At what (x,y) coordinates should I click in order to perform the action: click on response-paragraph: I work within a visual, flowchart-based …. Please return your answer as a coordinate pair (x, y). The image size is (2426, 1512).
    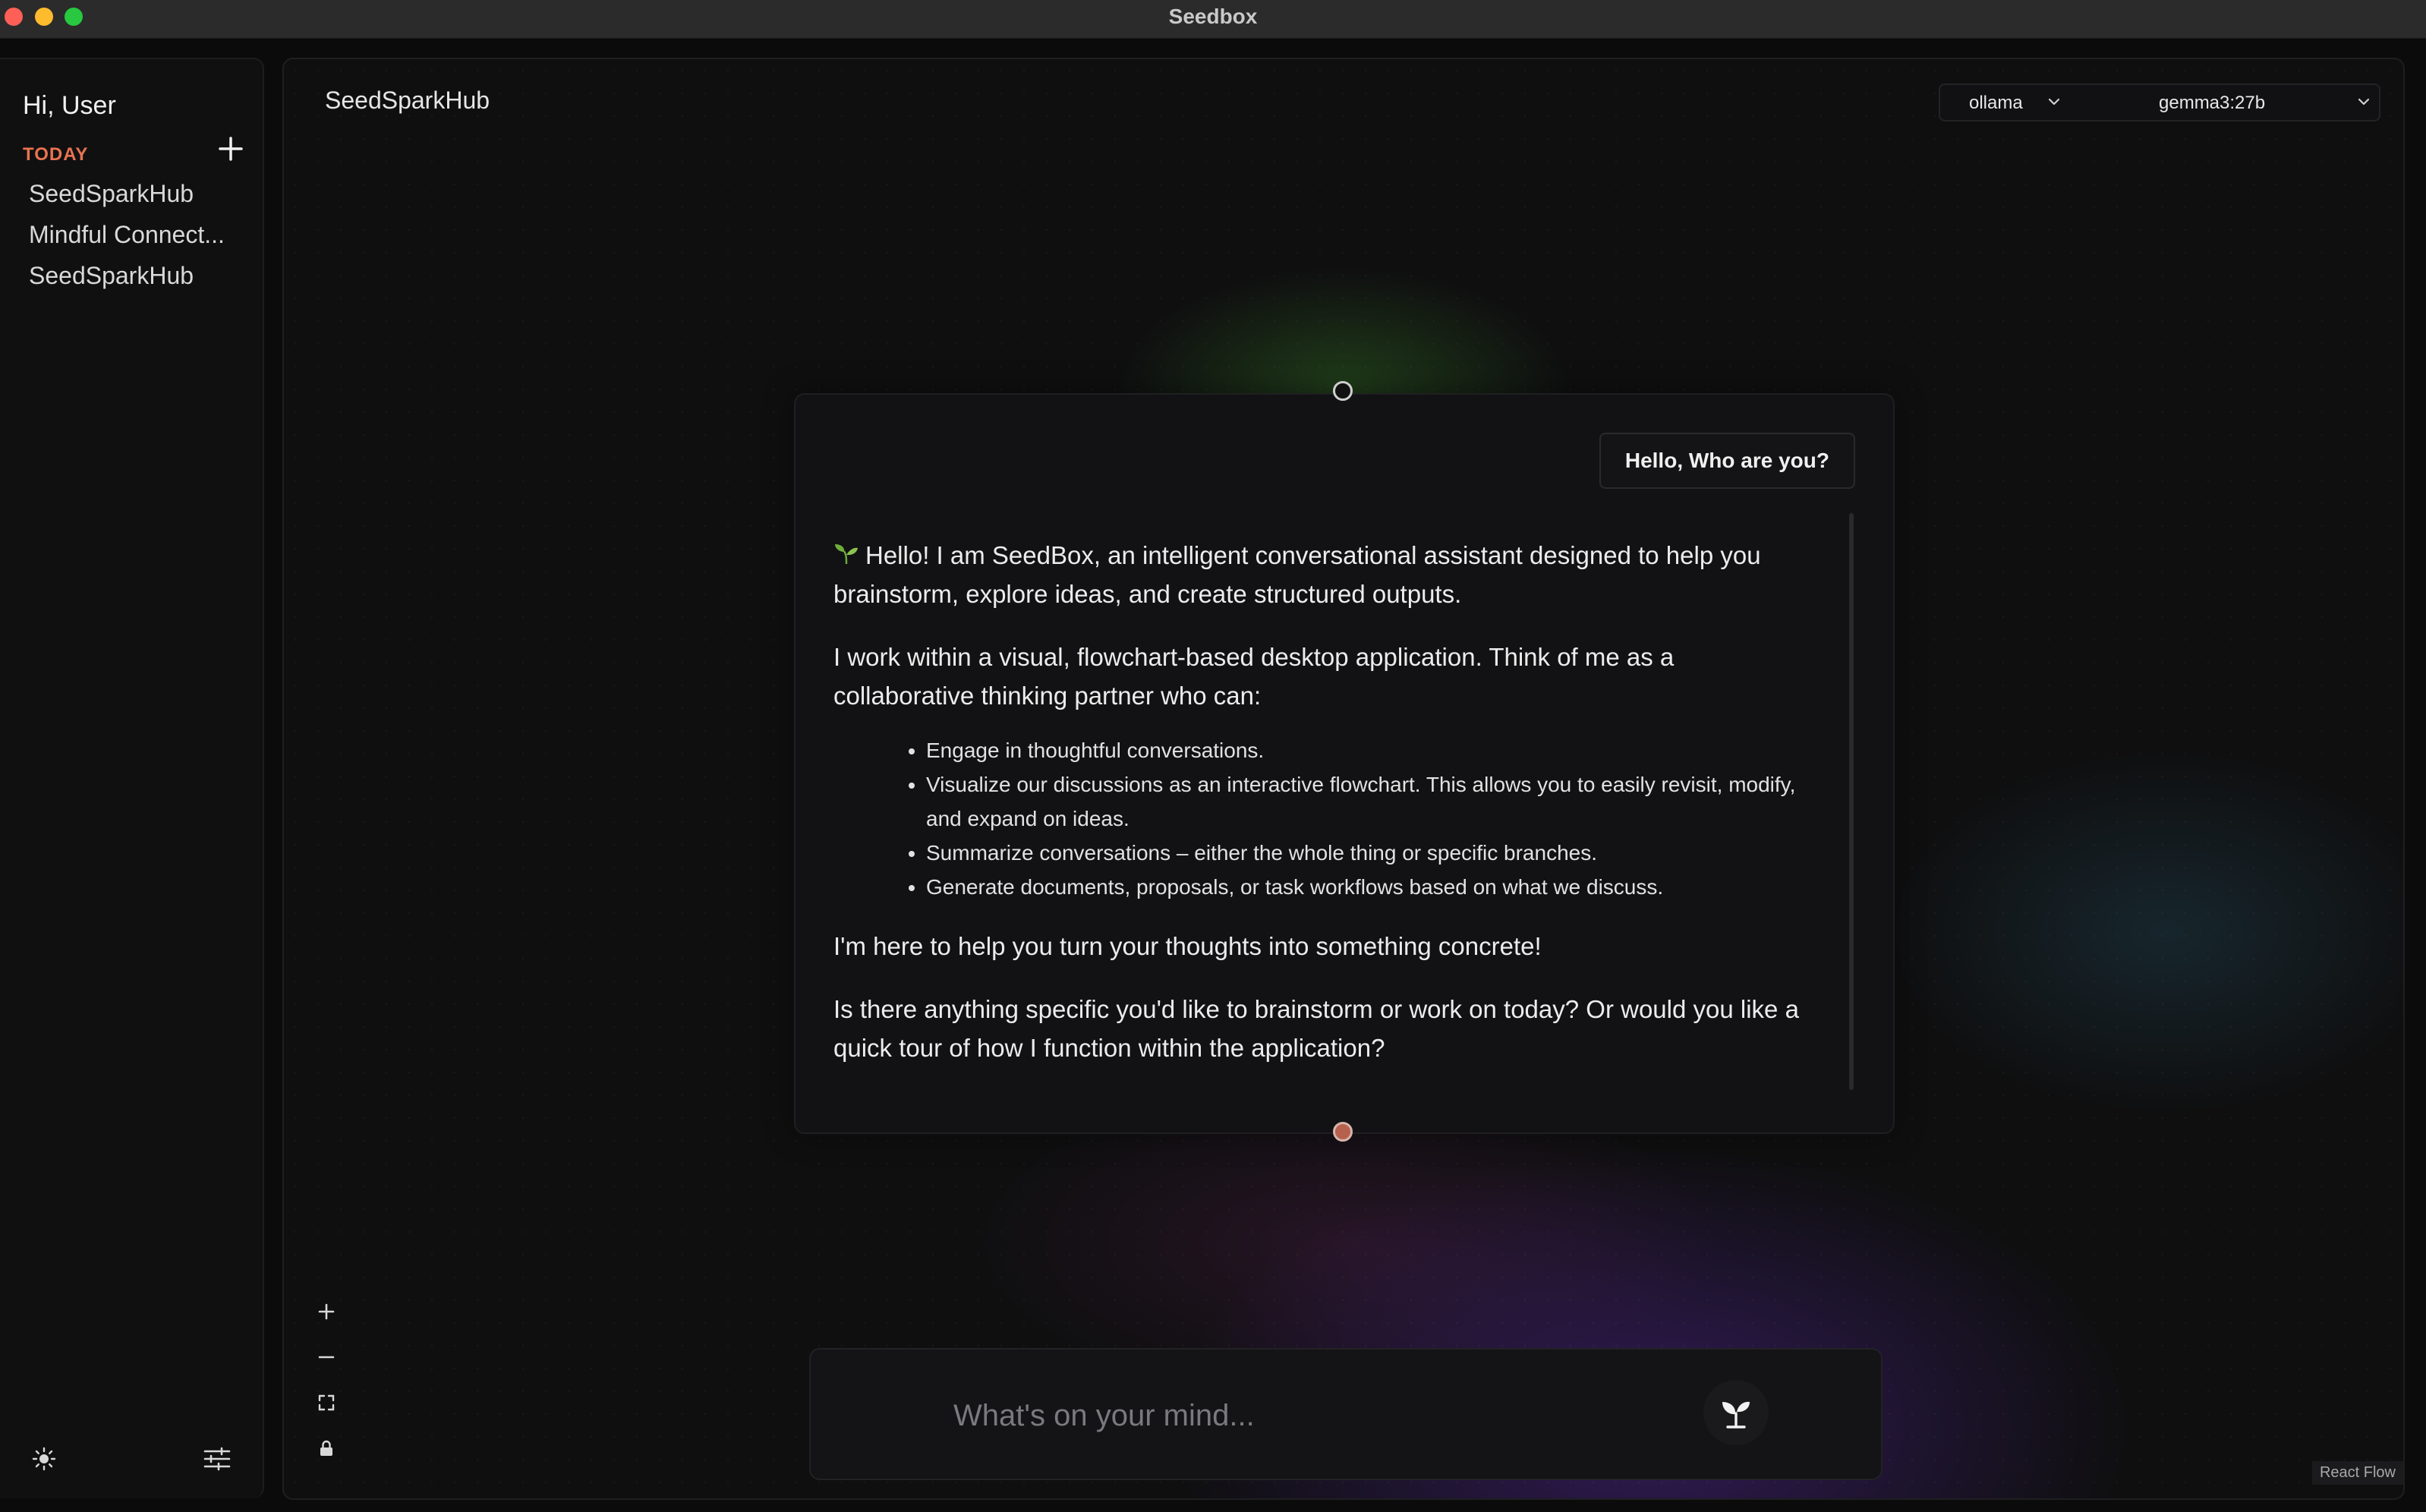
    Looking at the image, I should click on (1254, 676).